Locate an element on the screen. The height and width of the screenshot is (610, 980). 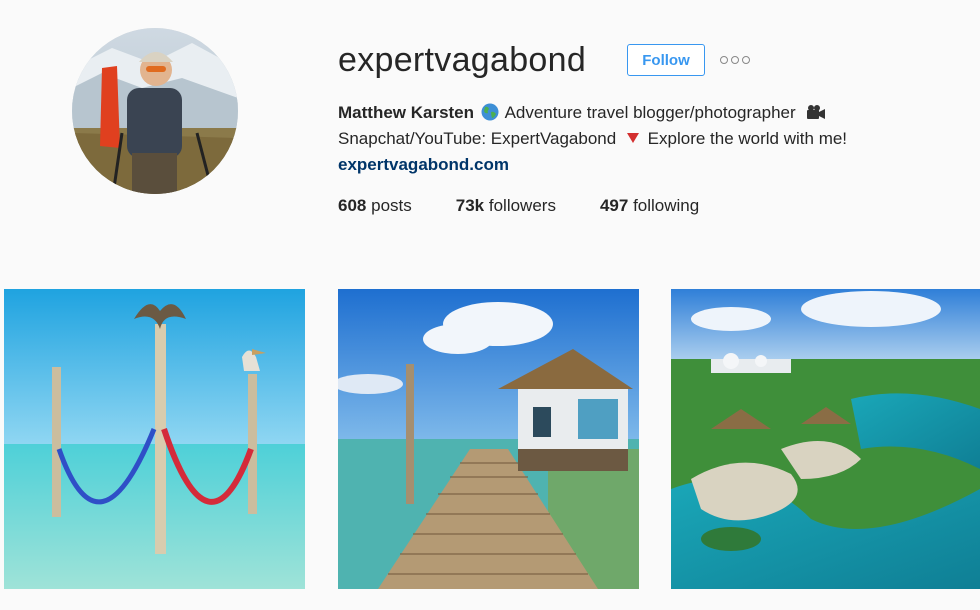
profile-username: expertvagabond is located at coordinates (462, 60).